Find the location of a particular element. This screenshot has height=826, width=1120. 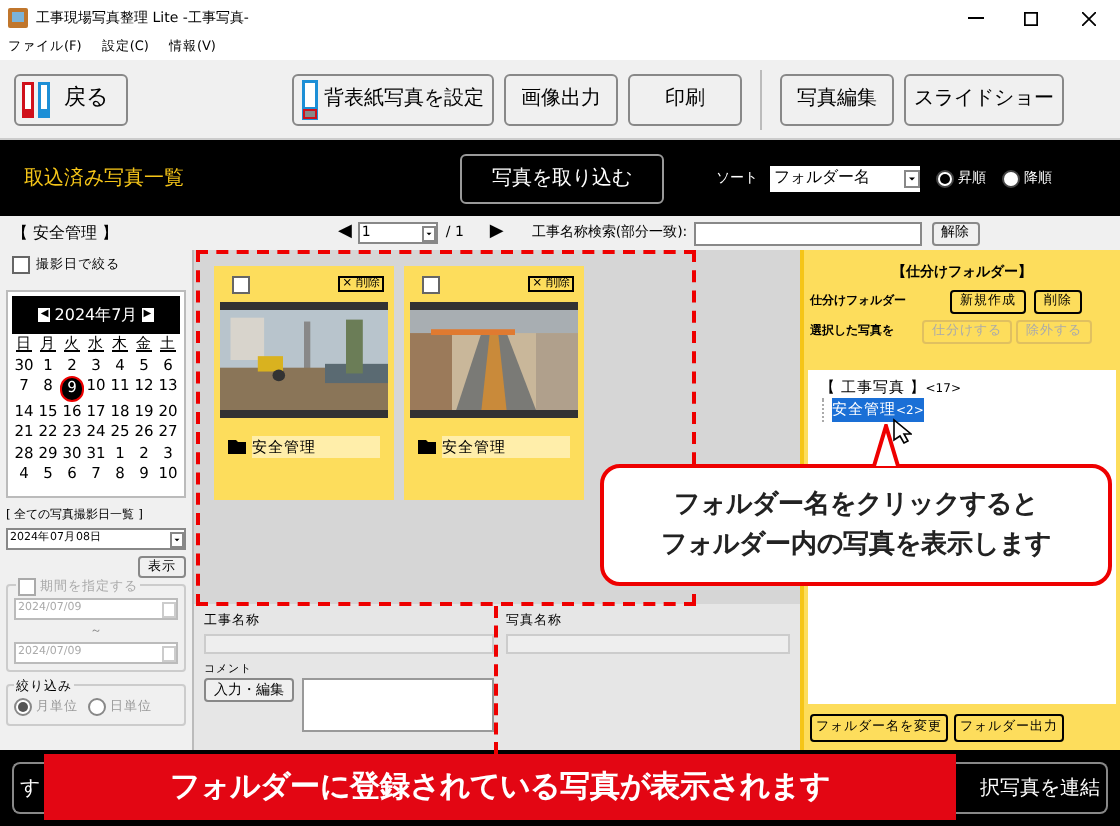

filter-checkbox is located at coordinates (21, 265).